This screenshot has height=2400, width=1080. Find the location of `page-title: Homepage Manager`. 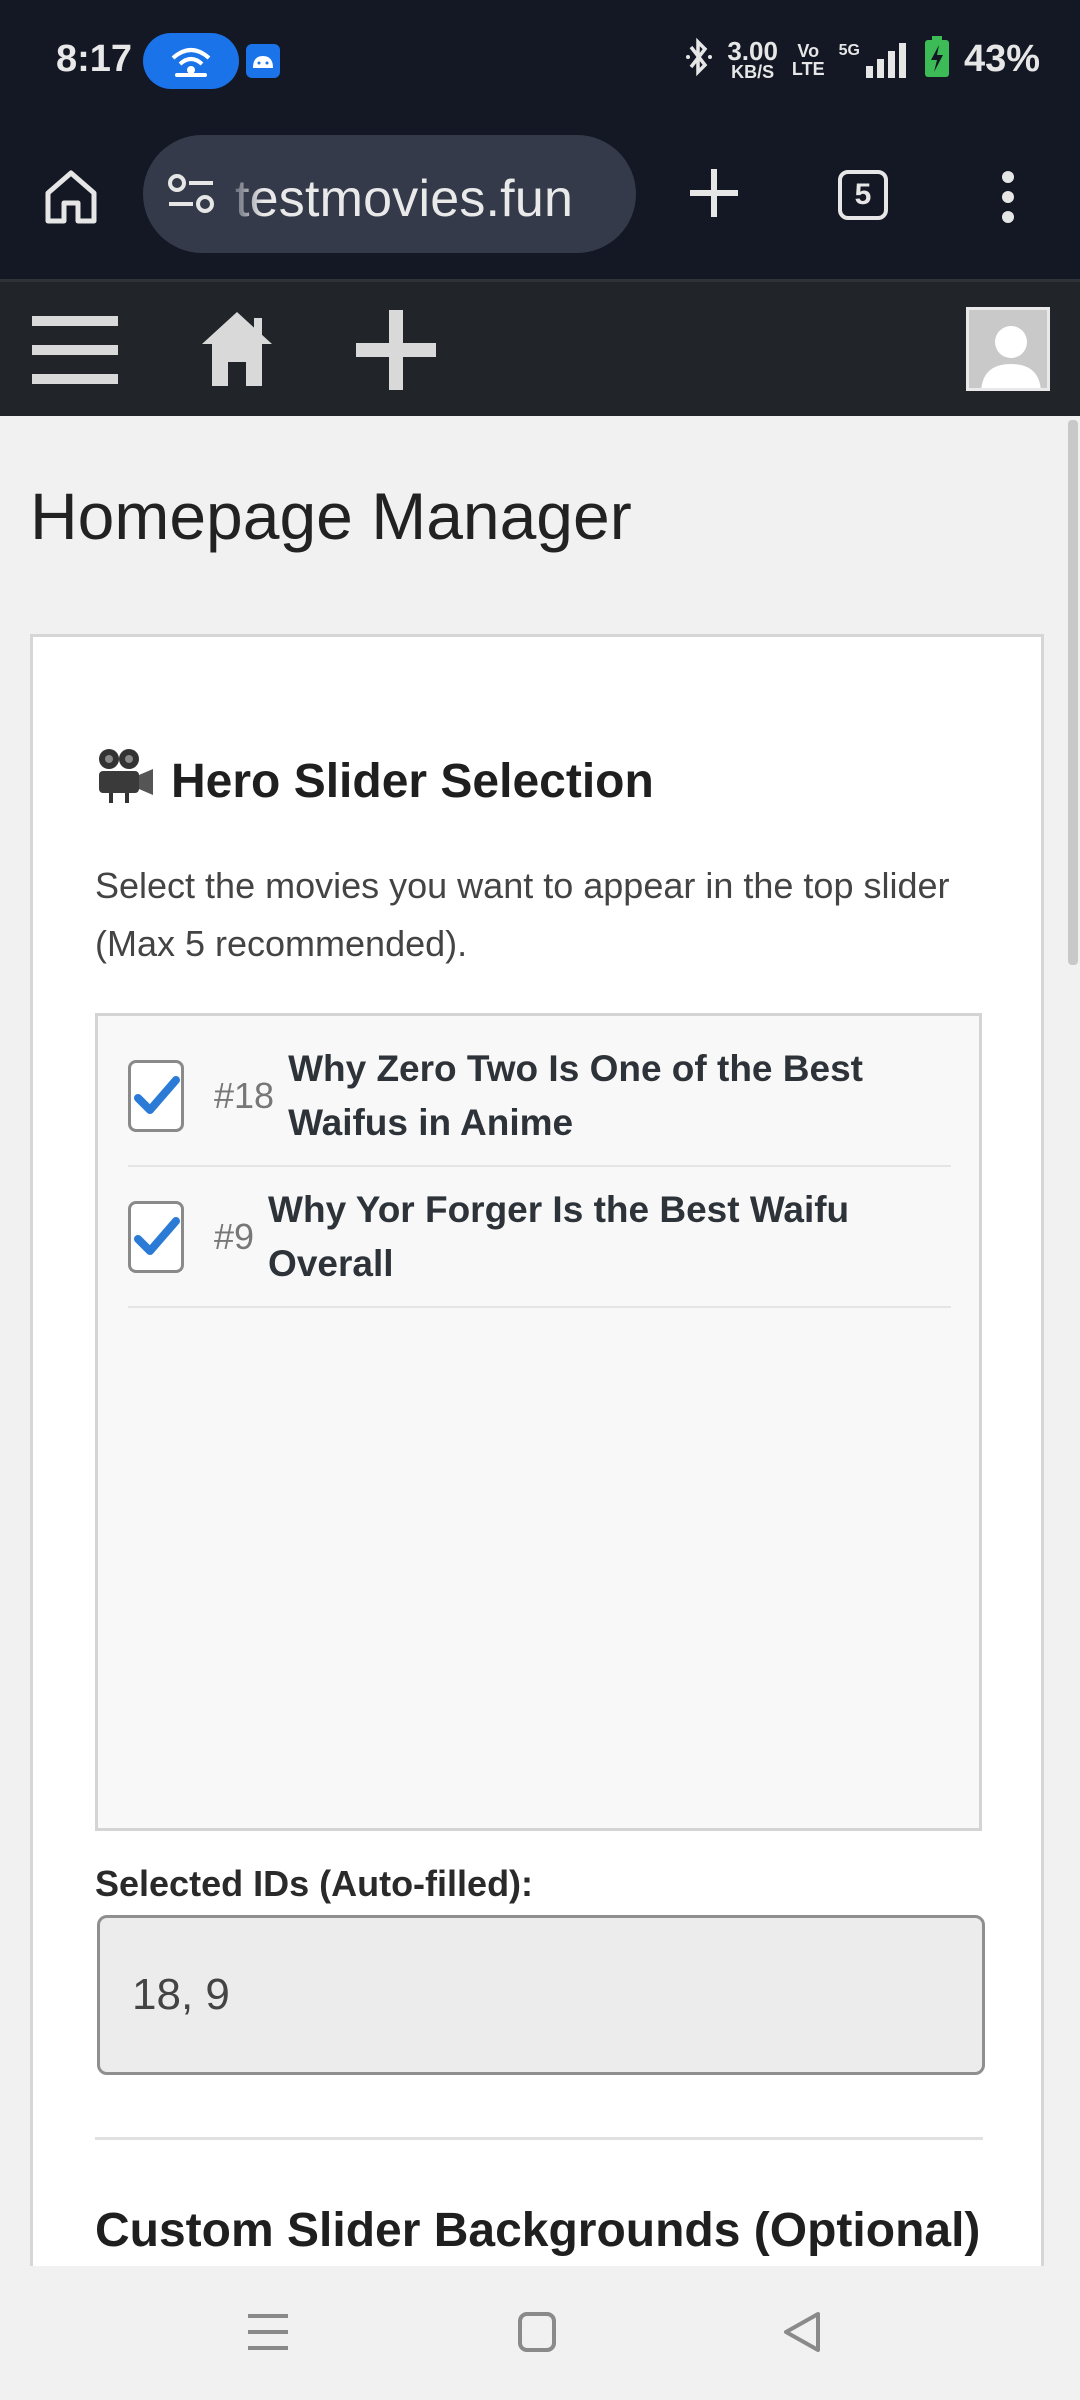

page-title: Homepage Manager is located at coordinates (331, 516).